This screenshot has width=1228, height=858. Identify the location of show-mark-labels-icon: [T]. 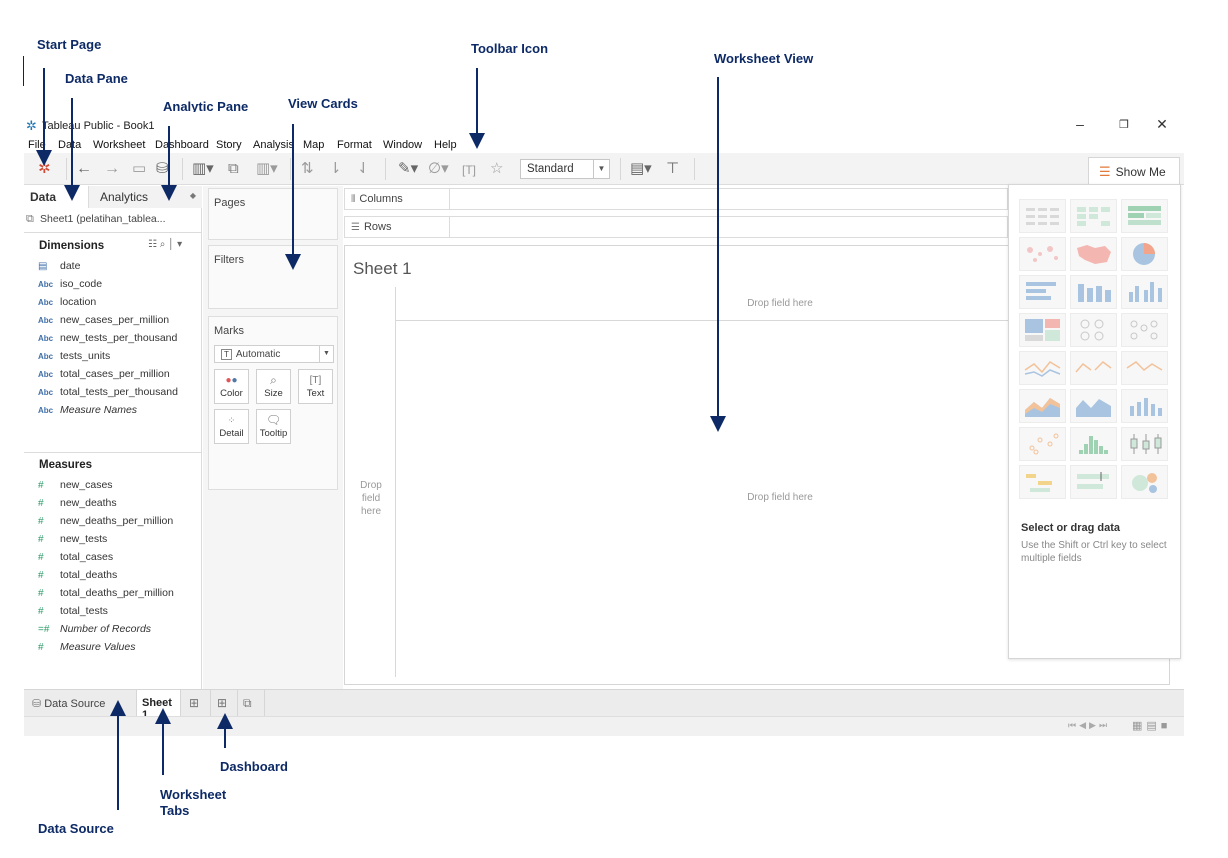
(469, 170).